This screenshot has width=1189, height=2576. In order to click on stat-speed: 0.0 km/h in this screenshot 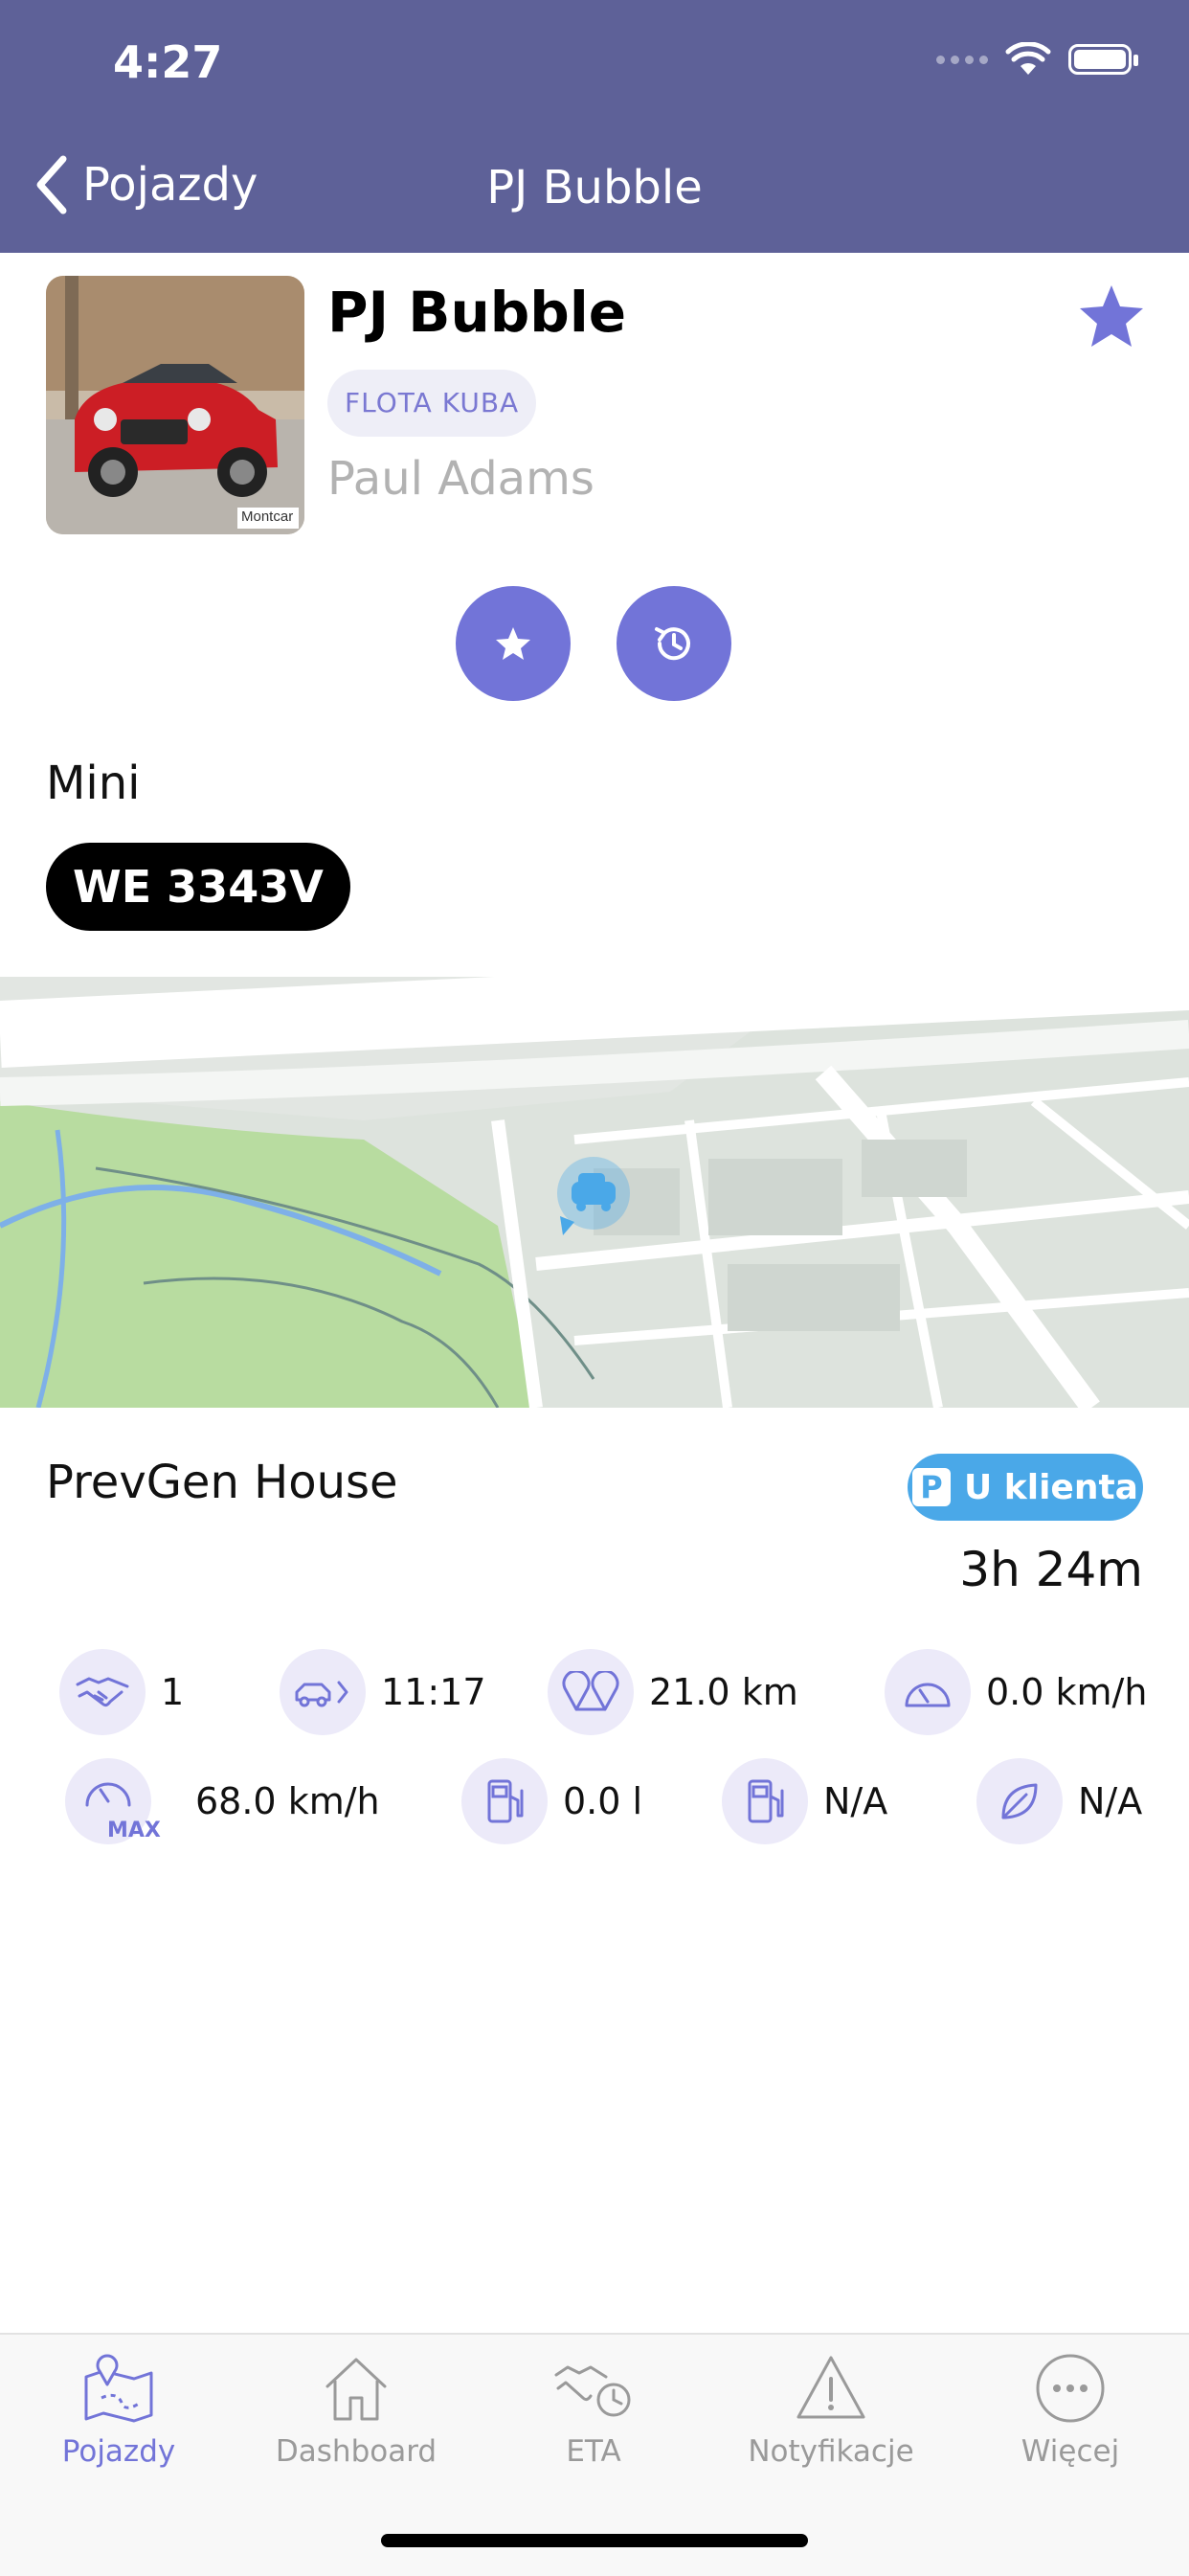, I will do `click(1016, 1692)`.